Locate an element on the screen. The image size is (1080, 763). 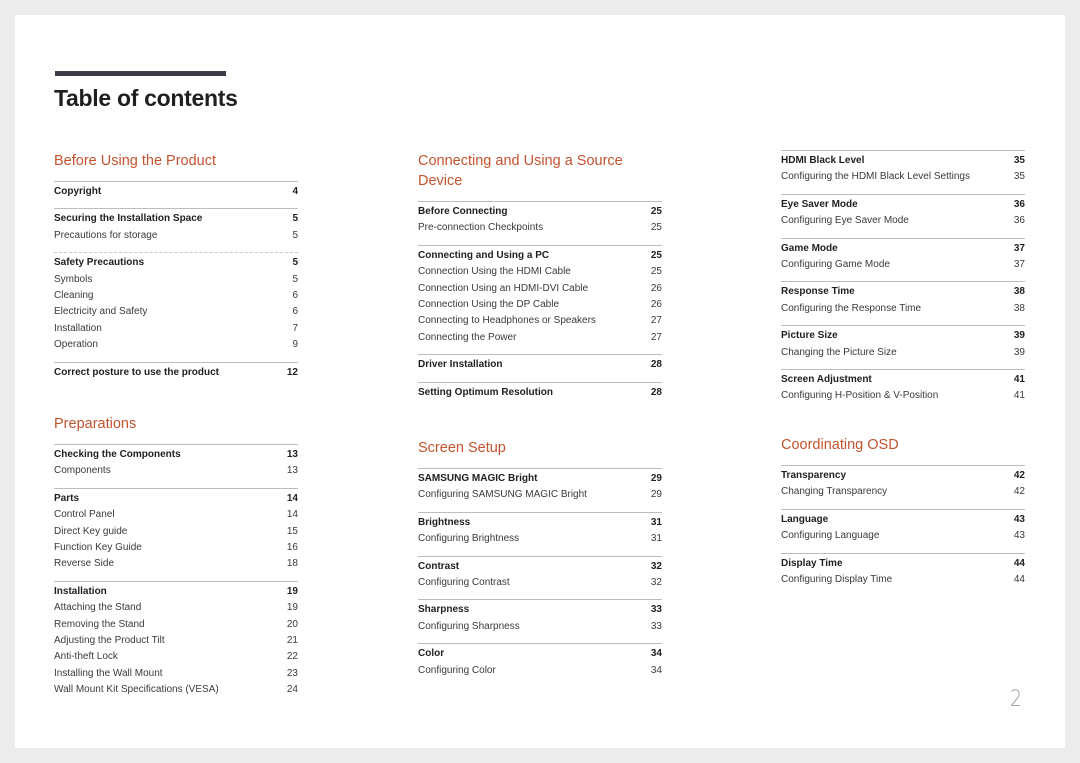
toc-entry: Configuring the Response Time 38 is located at coordinates (903, 309).